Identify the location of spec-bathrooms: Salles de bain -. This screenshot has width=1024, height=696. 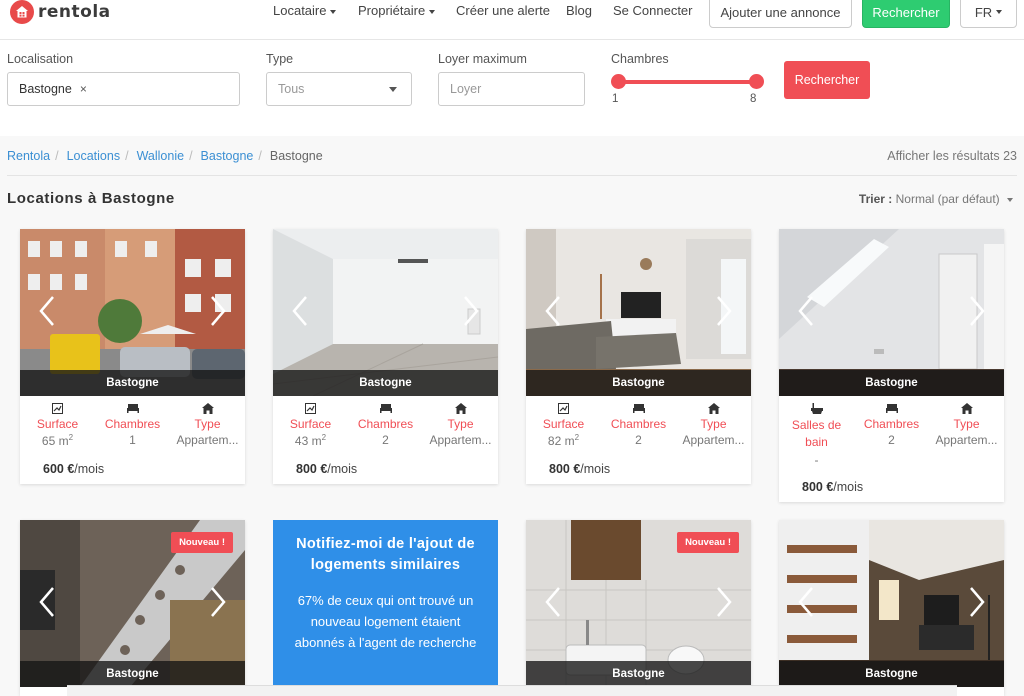
(816, 439).